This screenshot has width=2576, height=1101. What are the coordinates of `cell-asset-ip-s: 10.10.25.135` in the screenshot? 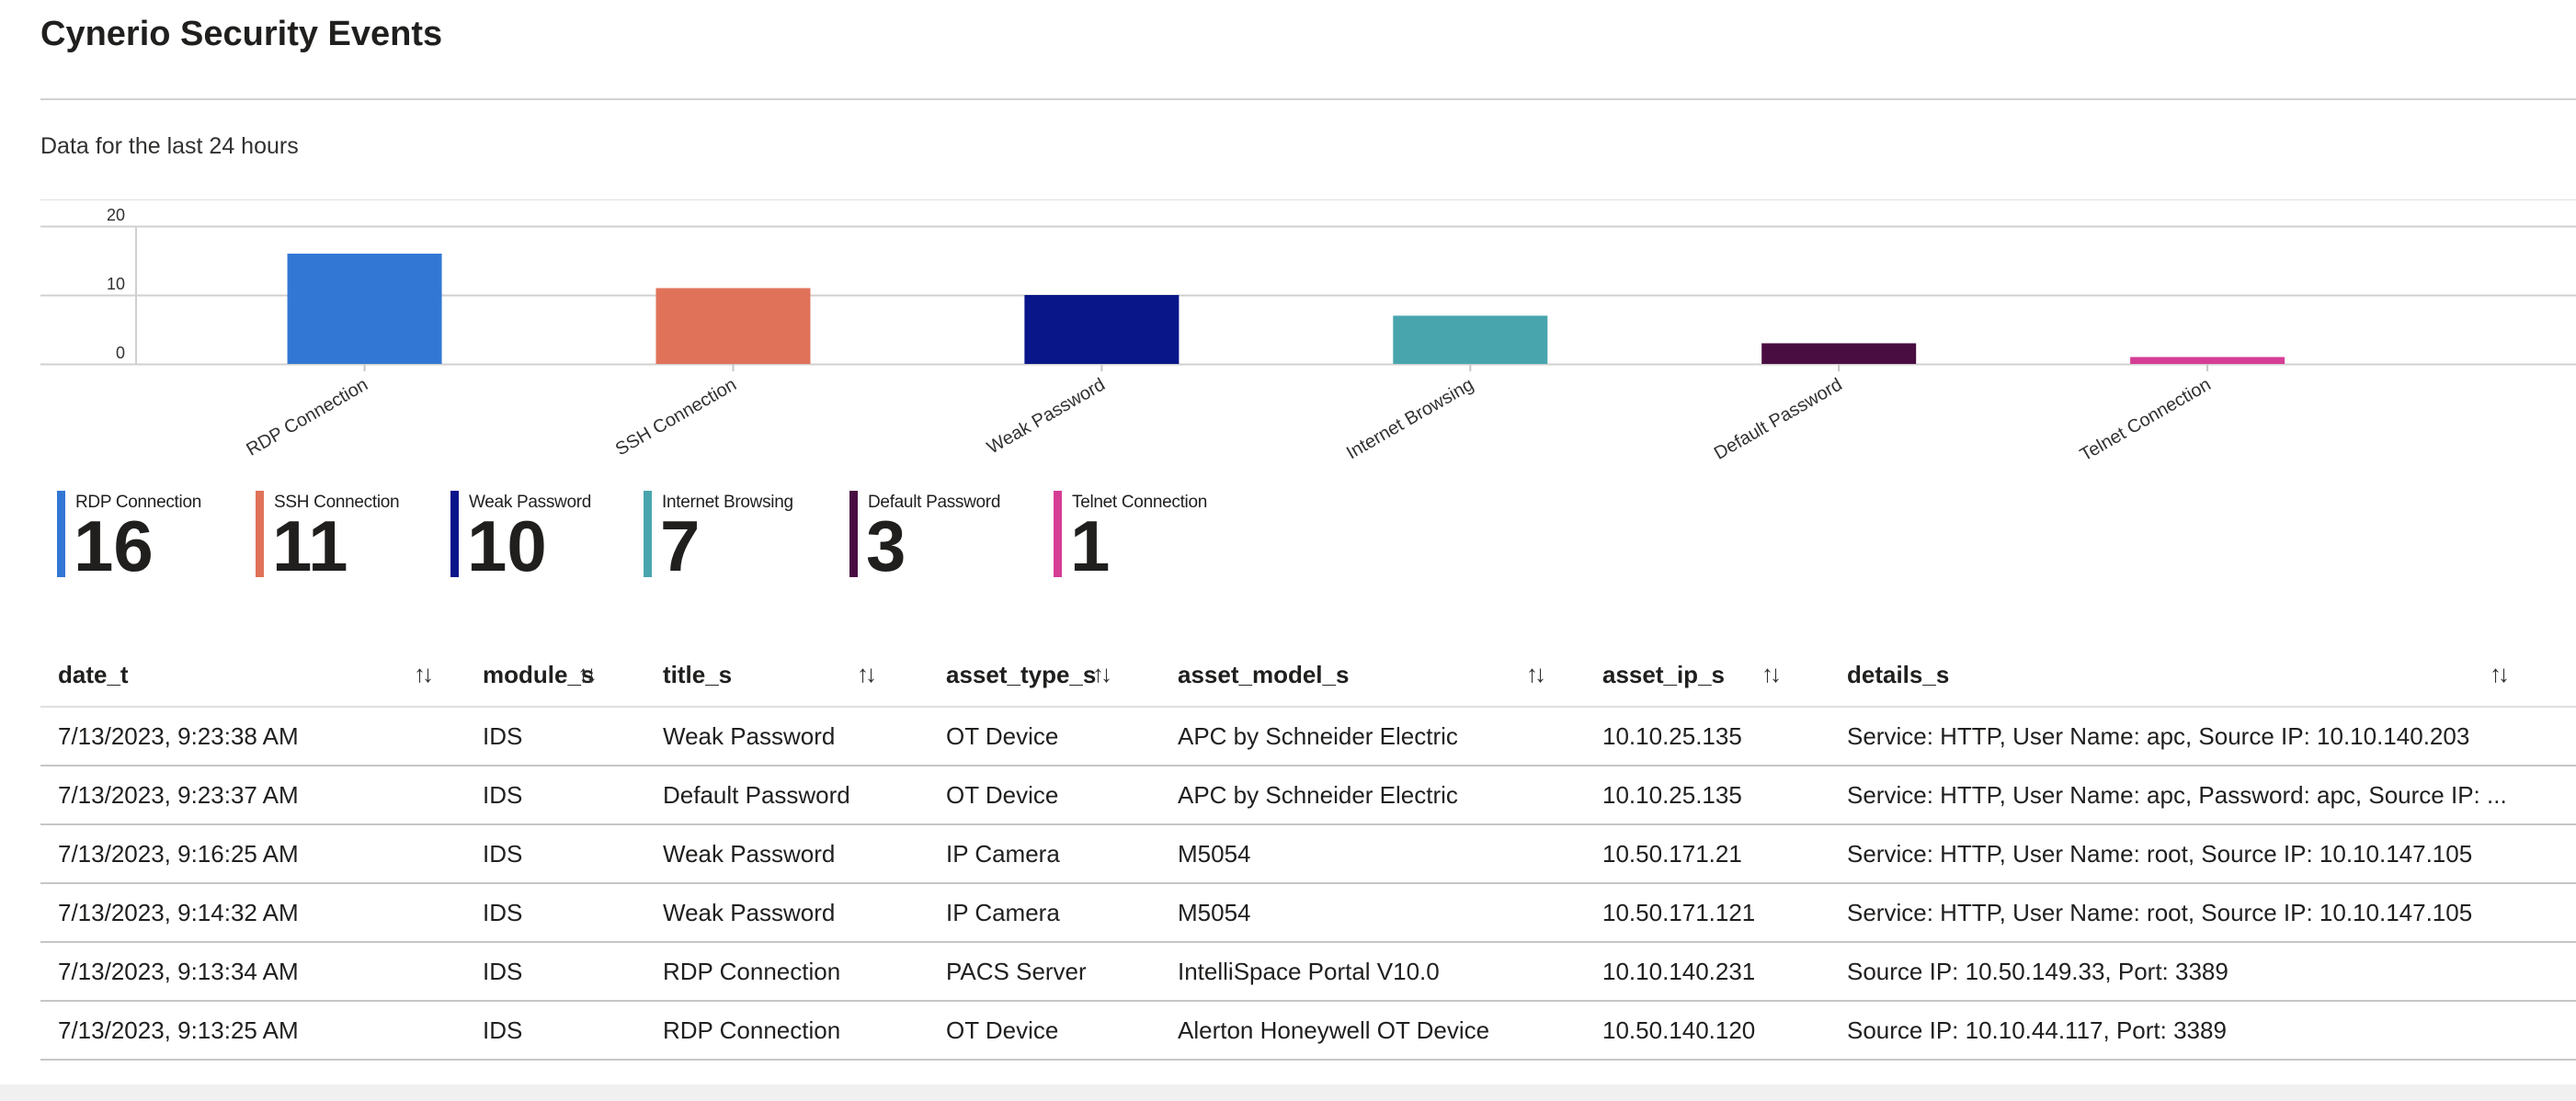 It's located at (1707, 736).